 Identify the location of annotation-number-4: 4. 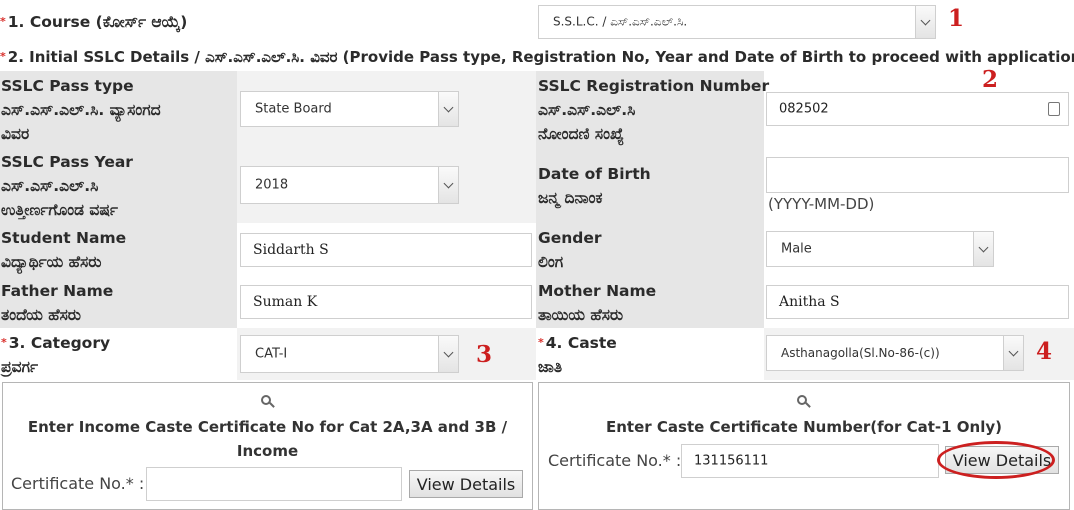
(1044, 351).